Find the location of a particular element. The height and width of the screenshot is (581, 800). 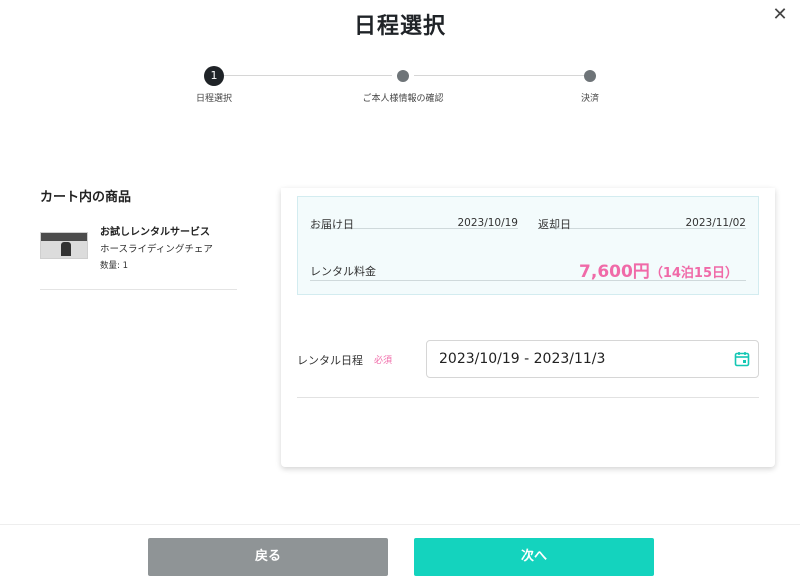

calendar-icon is located at coordinates (742, 359).